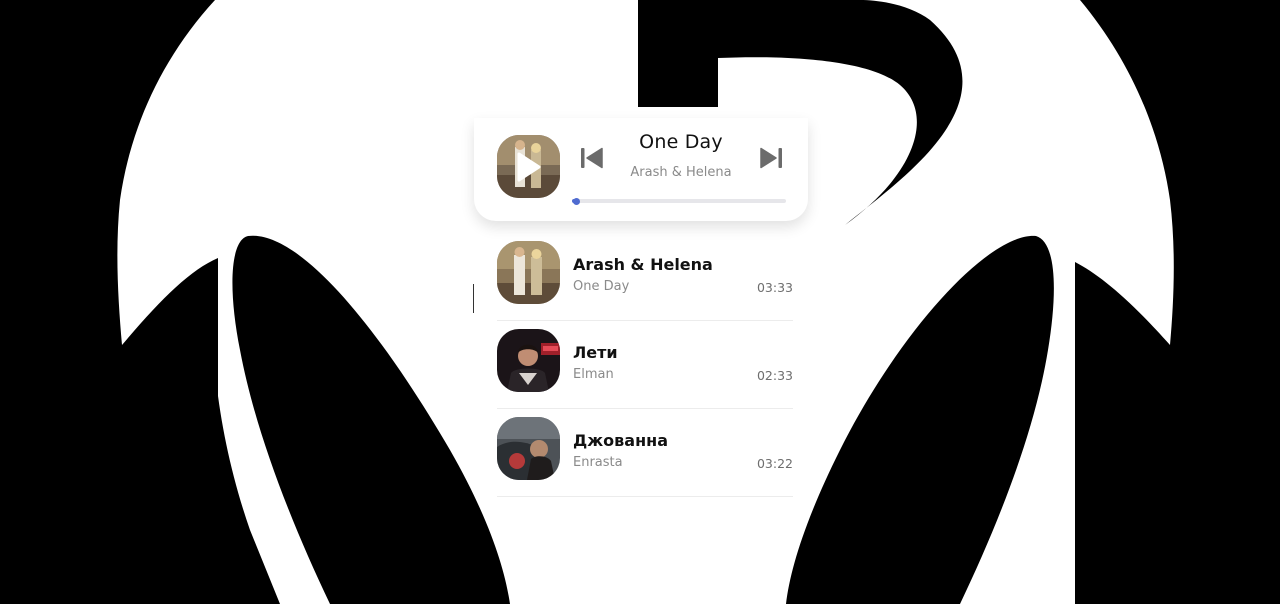  What do you see at coordinates (645, 453) in the screenshot?
I see `track-list-item: Джованна Enrasta 03:22` at bounding box center [645, 453].